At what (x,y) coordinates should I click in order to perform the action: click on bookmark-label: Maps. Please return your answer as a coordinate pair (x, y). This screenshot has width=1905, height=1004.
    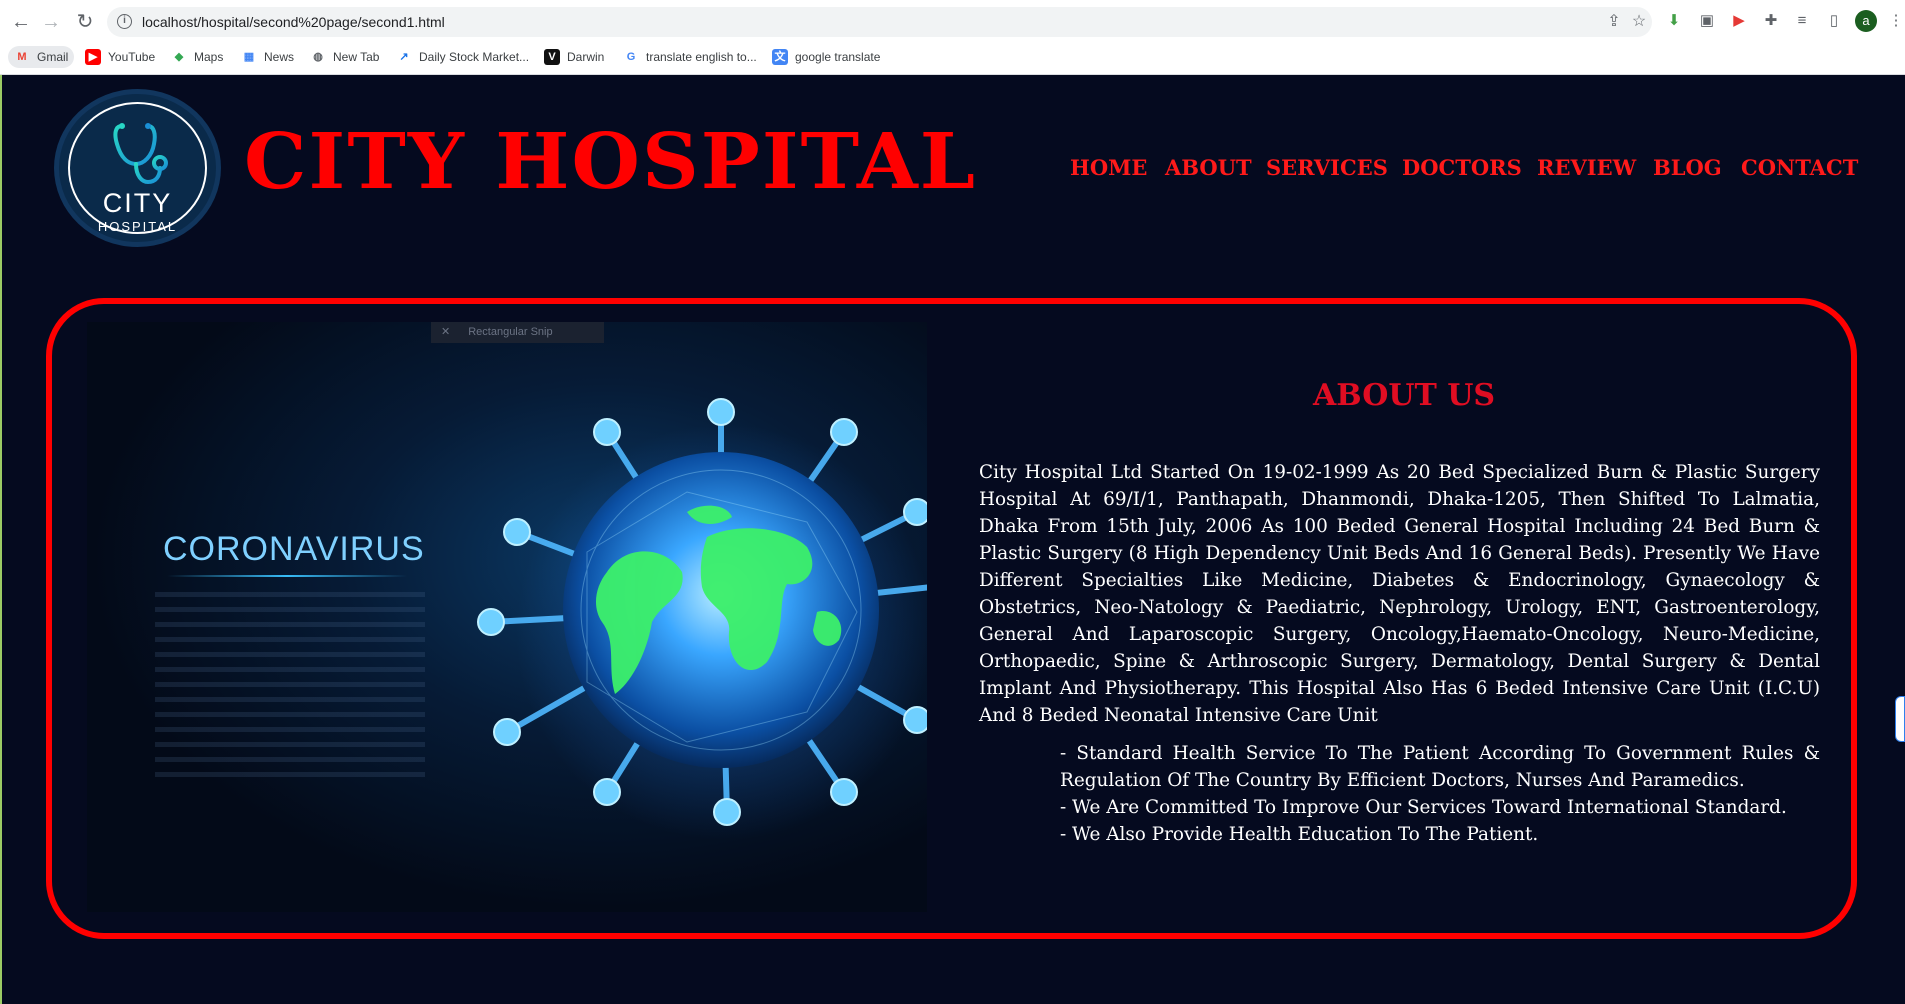
    Looking at the image, I should click on (209, 57).